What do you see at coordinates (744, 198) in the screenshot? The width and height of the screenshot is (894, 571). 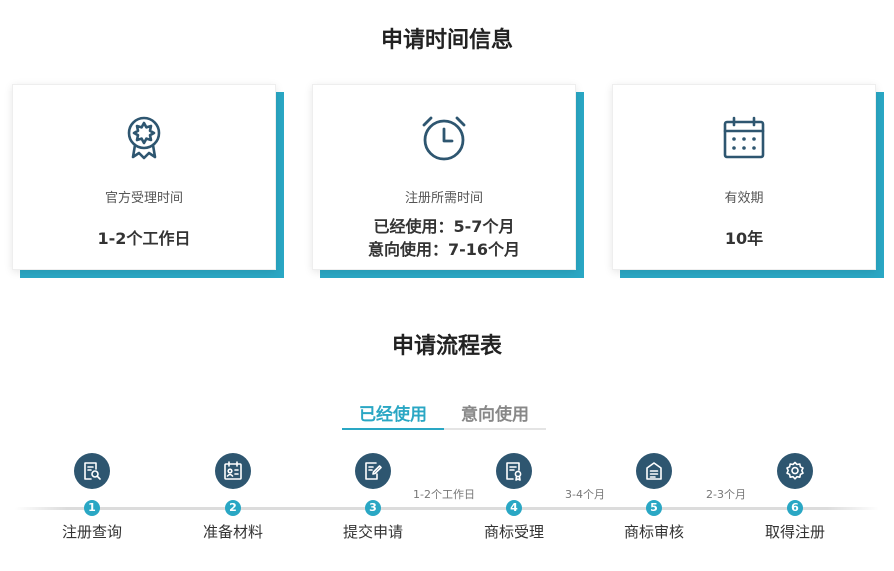 I see `card-label: 有效期` at bounding box center [744, 198].